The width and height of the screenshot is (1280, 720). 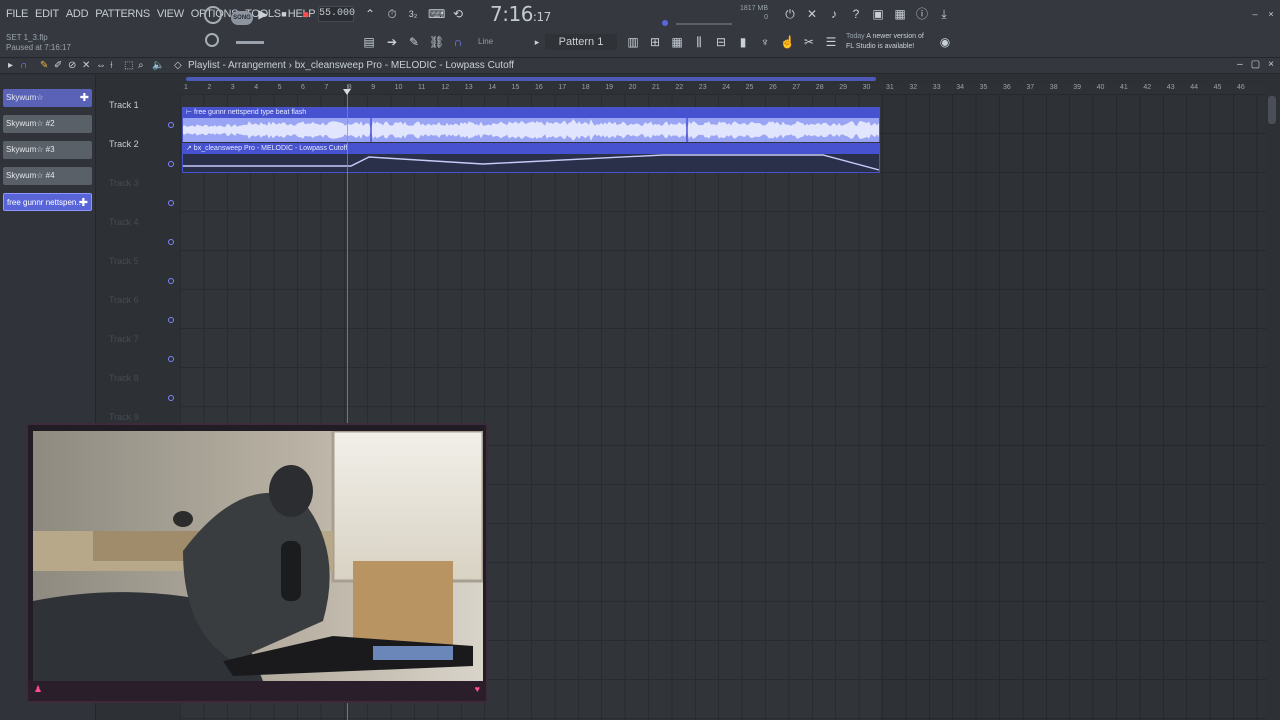 What do you see at coordinates (306, 14) in the screenshot?
I see `record-icon: ●` at bounding box center [306, 14].